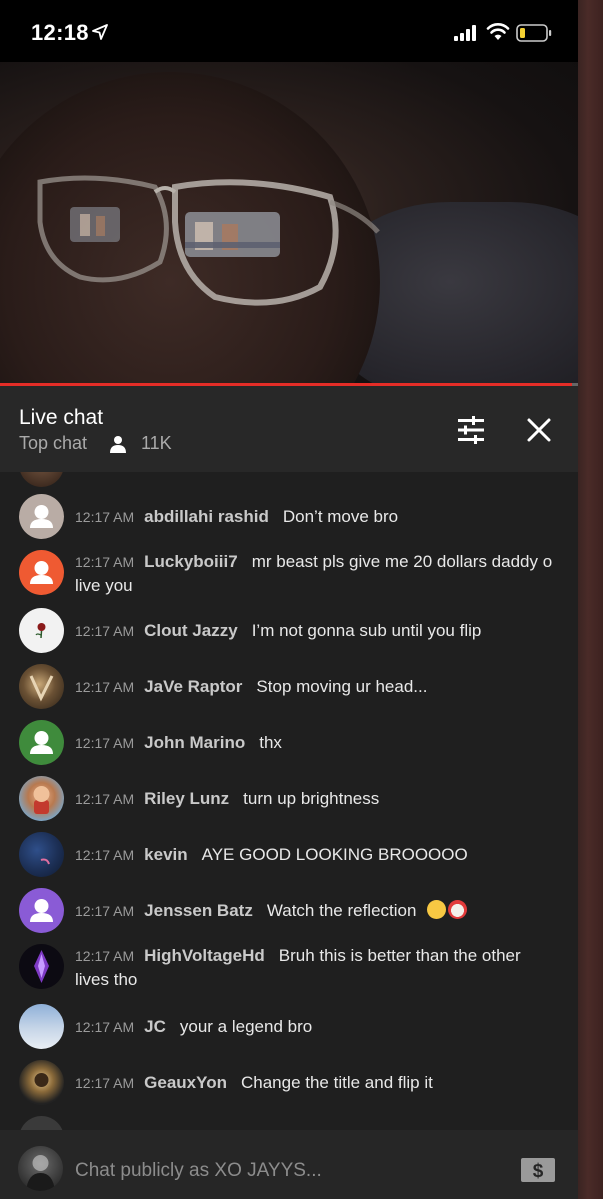  Describe the element at coordinates (198, 910) in the screenshot. I see `message-author: Jenssen Batz` at that location.